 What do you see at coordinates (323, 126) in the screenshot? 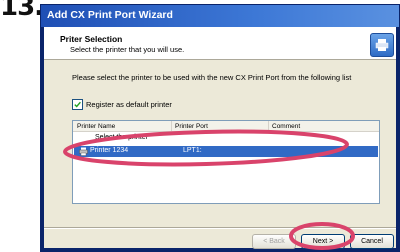
I see `column-header-comment: Comment` at bounding box center [323, 126].